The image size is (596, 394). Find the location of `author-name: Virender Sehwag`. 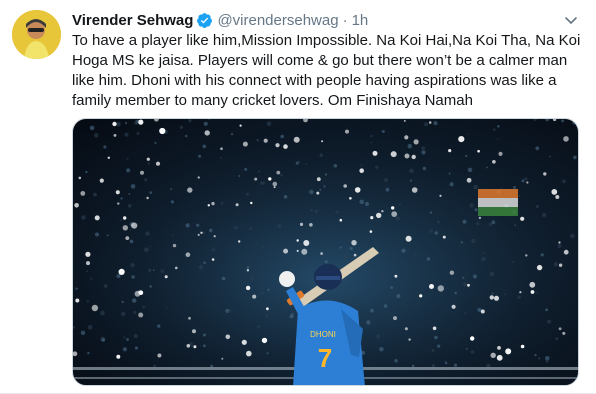

author-name: Virender Sehwag is located at coordinates (132, 20).